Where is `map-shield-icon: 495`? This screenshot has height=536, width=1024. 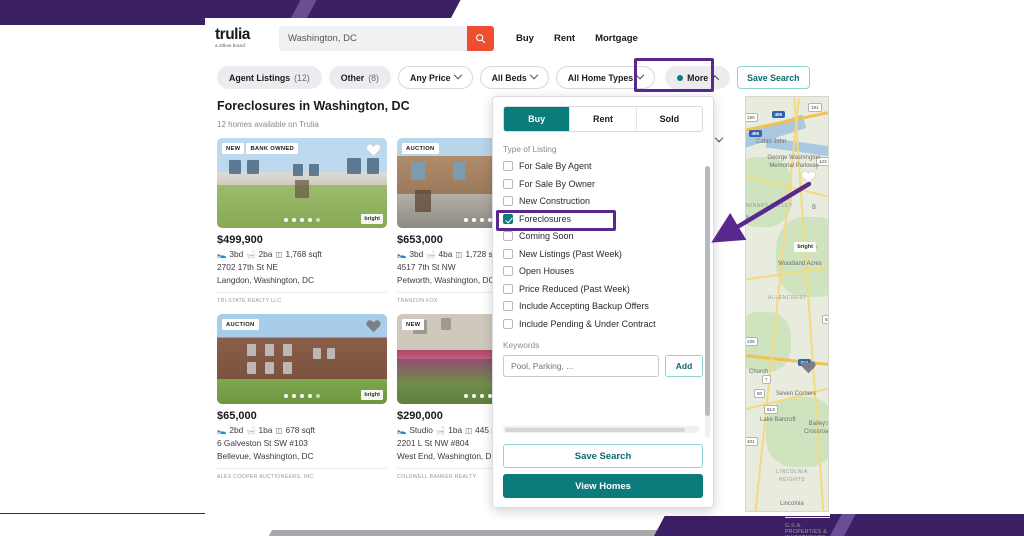 map-shield-icon: 495 is located at coordinates (755, 133).